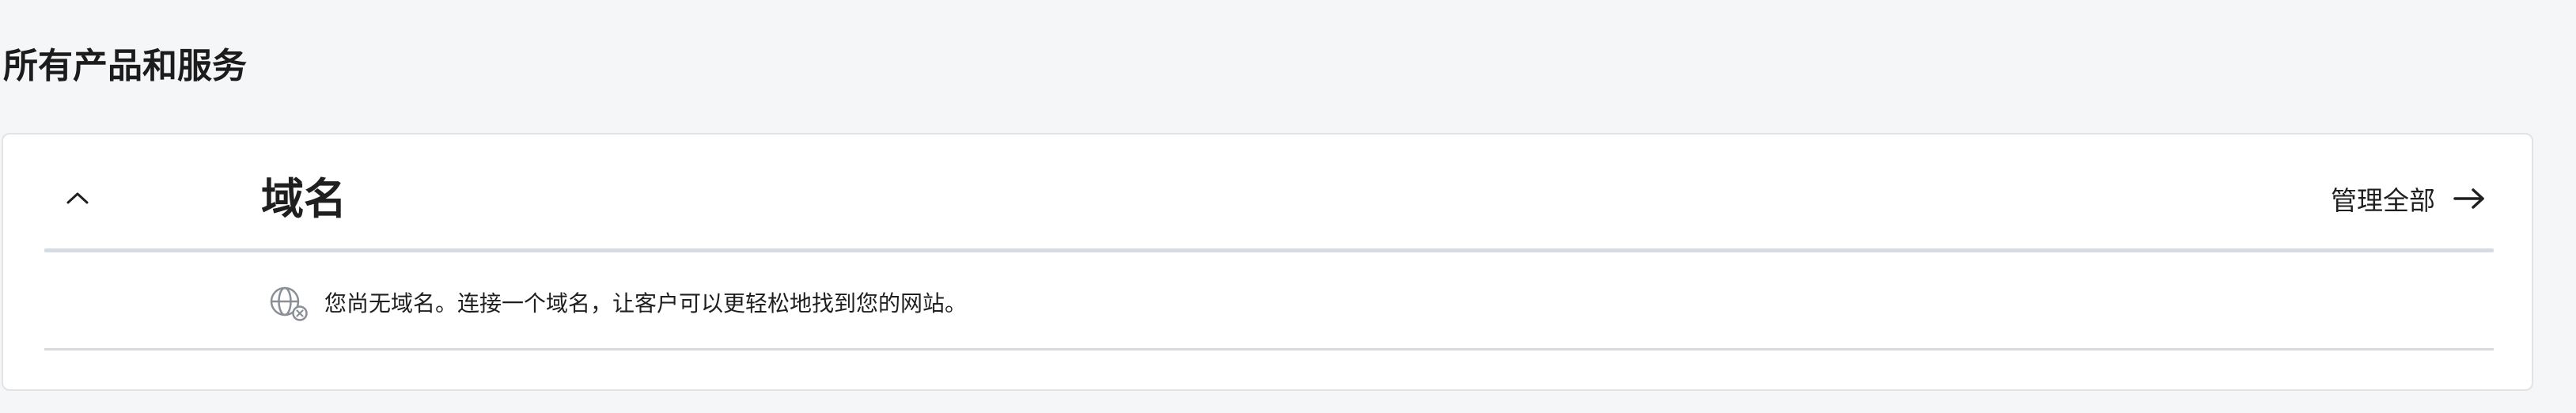 The image size is (2576, 413). What do you see at coordinates (1269, 250) in the screenshot?
I see `header-divider` at bounding box center [1269, 250].